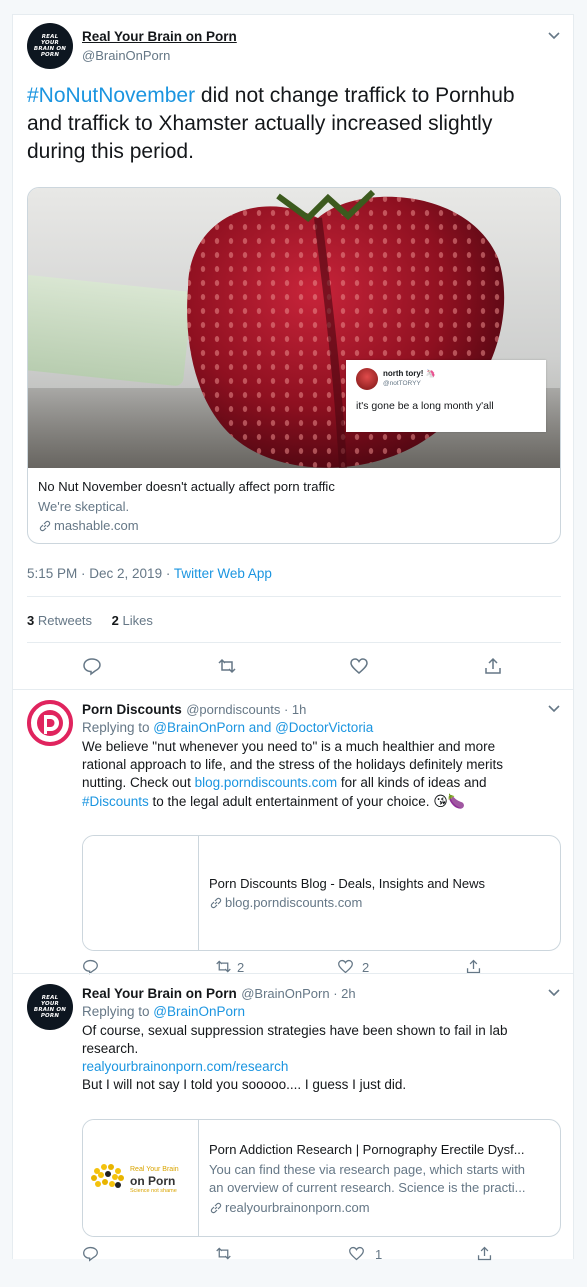 This screenshot has height=1287, width=587. I want to click on hashtag-link: #NoNutNovember, so click(111, 95).